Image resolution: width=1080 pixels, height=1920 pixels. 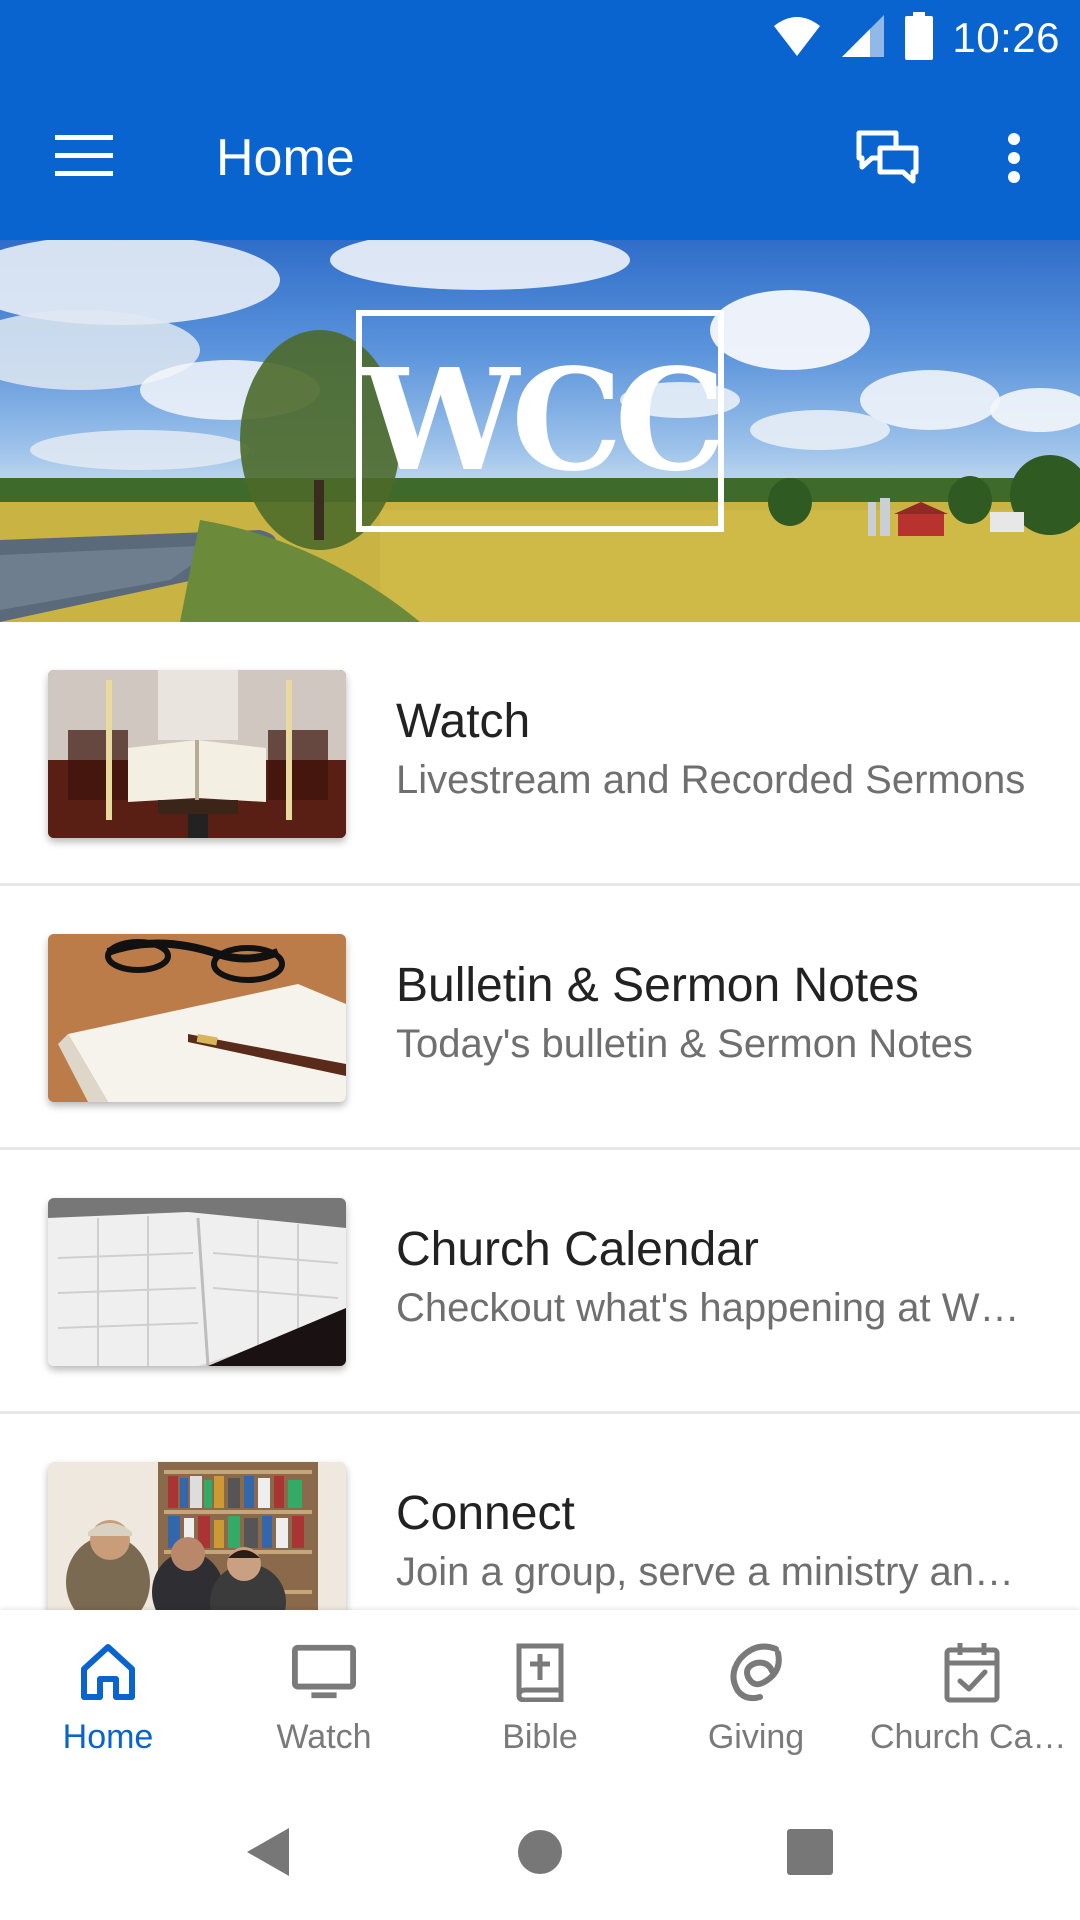 I want to click on hamburger-menu-icon, so click(x=84, y=158).